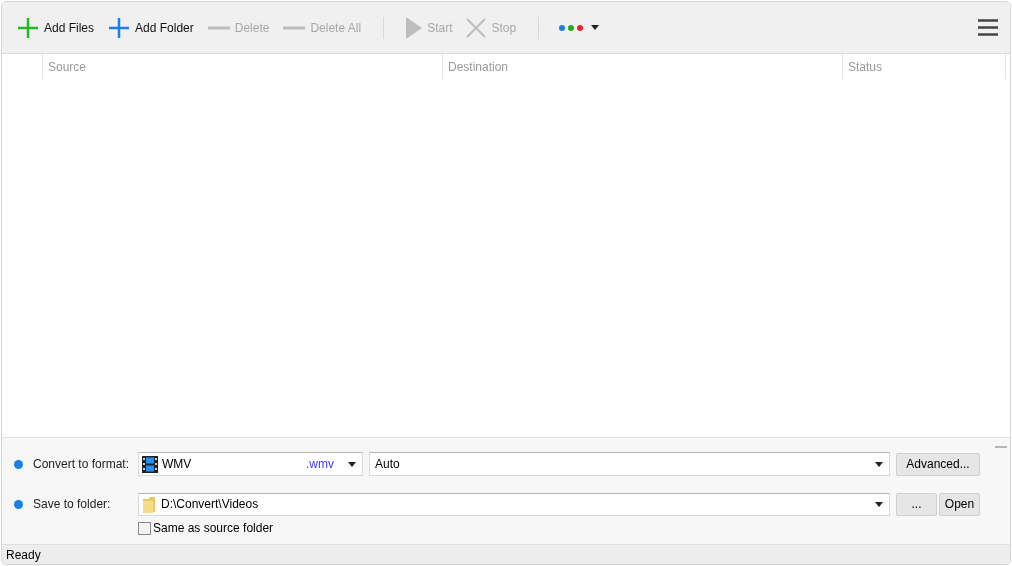  I want to click on close-icon, so click(476, 27).